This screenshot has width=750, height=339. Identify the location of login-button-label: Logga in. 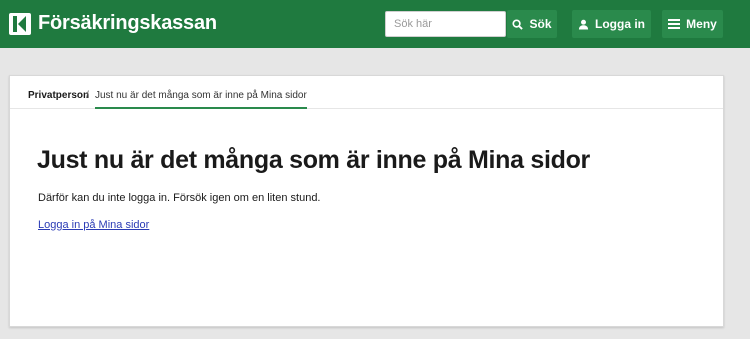
(620, 24).